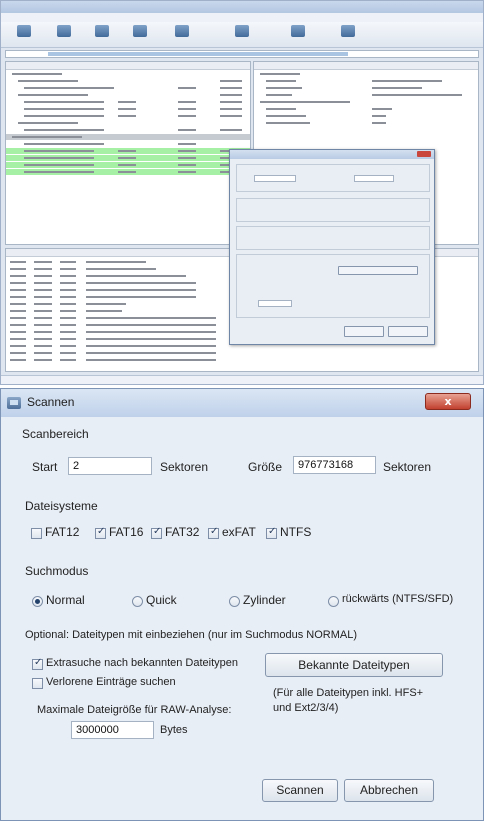 This screenshot has height=821, width=484. I want to click on close-icon: x, so click(448, 401).